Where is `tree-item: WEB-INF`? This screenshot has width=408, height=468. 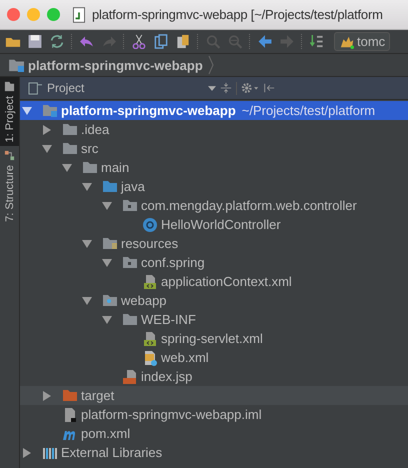
tree-item: WEB-INF is located at coordinates (214, 319).